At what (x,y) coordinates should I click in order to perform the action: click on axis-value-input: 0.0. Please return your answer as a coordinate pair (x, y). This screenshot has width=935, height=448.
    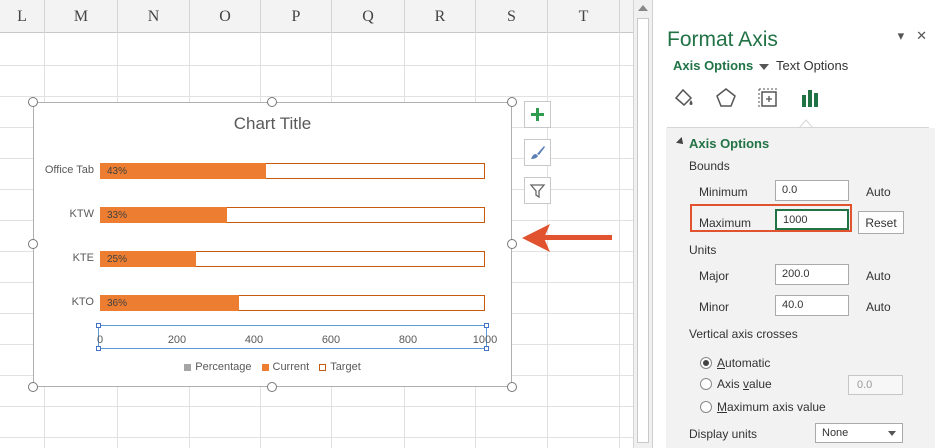
    Looking at the image, I should click on (875, 385).